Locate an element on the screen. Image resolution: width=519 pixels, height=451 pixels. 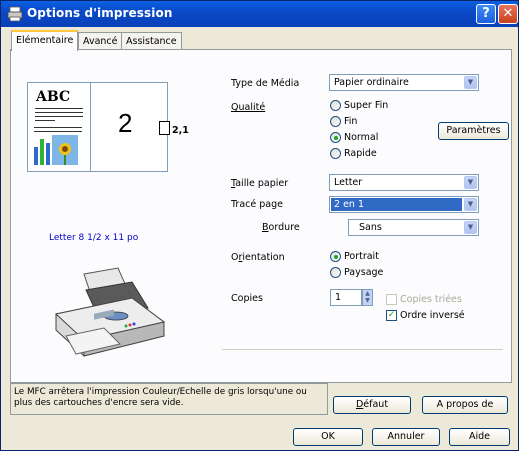
paper-size-value: Letter is located at coordinates (348, 182).